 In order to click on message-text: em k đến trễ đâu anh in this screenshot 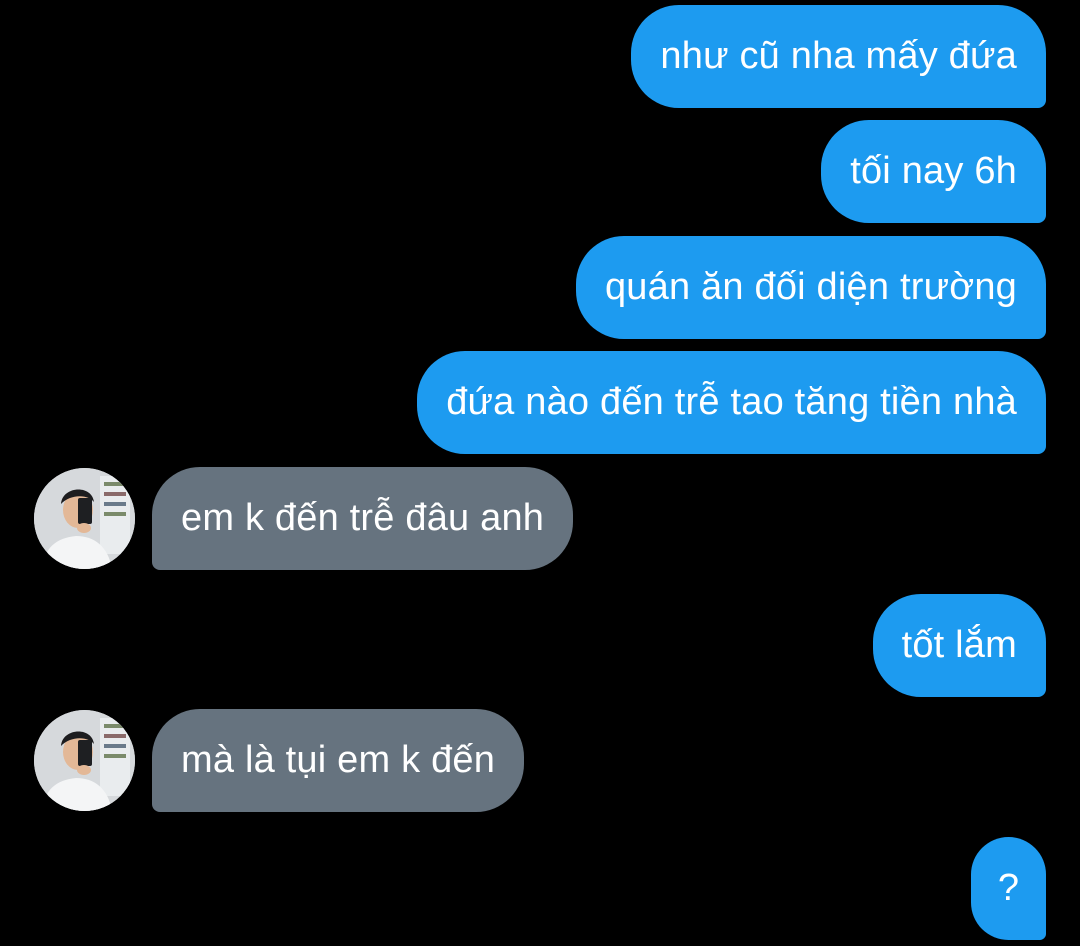, I will do `click(363, 518)`.